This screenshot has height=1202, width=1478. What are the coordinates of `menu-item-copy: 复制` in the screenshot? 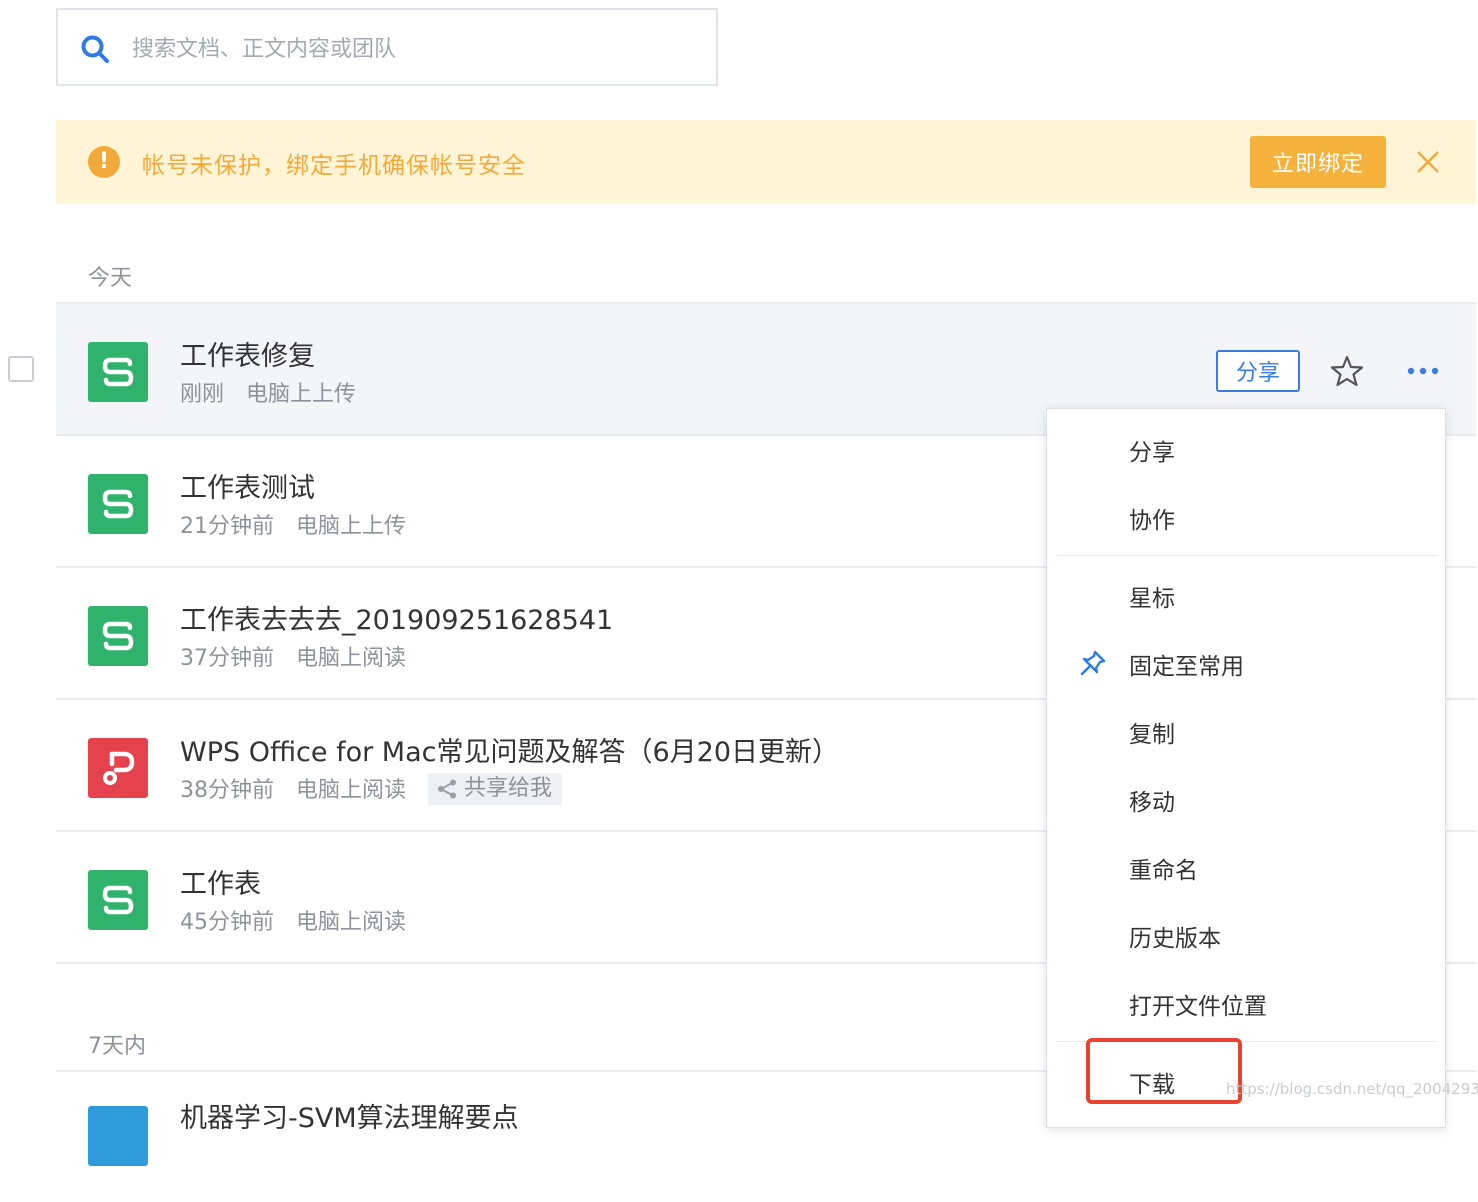 It's located at (1152, 732).